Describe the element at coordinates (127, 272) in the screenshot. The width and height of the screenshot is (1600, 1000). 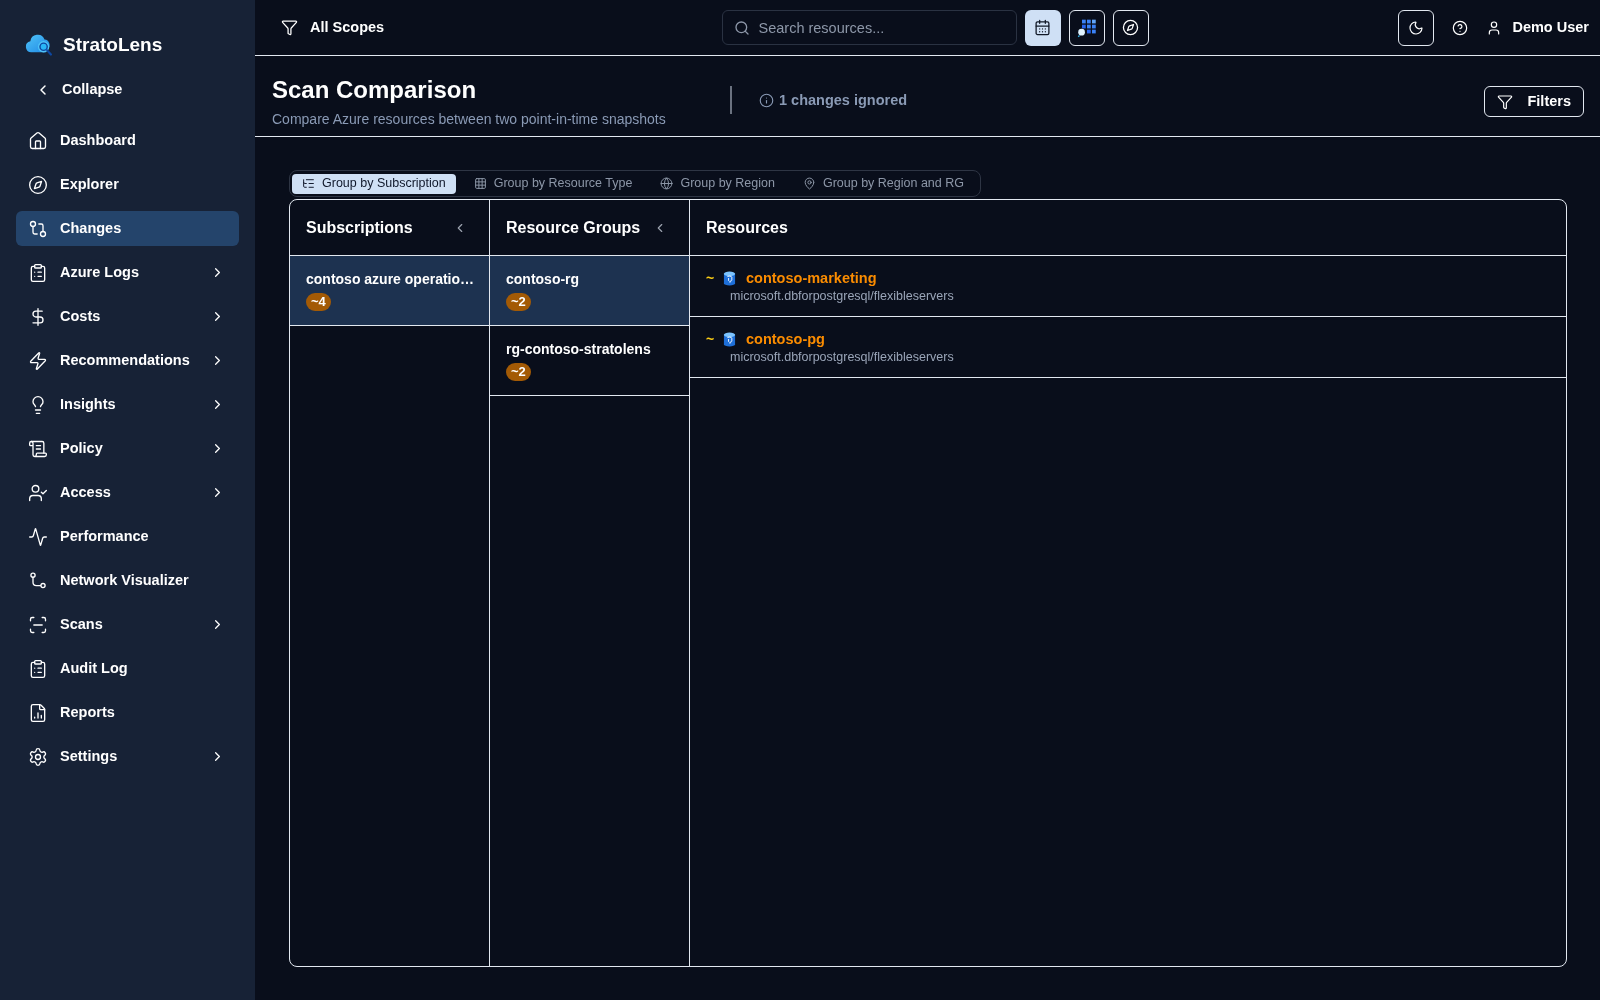
I see `nav-item: Azure Logs` at that location.